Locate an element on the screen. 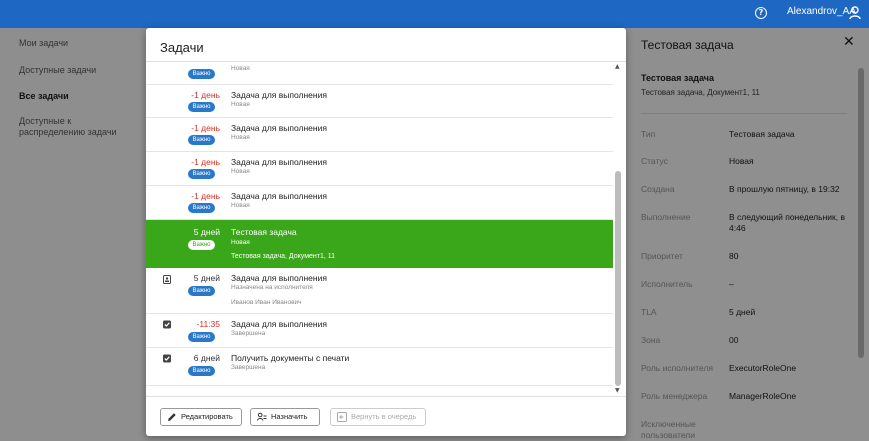 This screenshot has width=869, height=441. field-value: ExecutorRoleOne is located at coordinates (763, 368).